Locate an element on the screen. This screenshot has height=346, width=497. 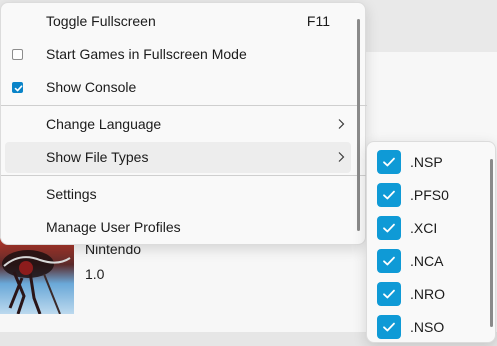
submenu-scrollbar is located at coordinates (491, 243).